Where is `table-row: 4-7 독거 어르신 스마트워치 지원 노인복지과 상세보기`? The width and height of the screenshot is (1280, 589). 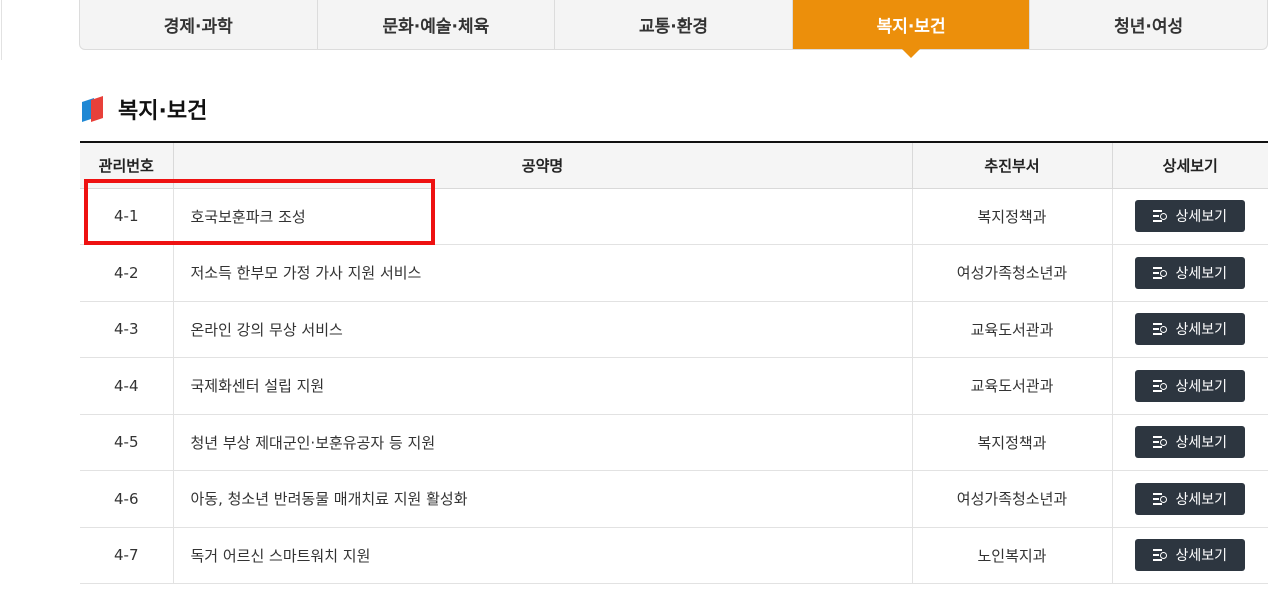
table-row: 4-7 독거 어르신 스마트워치 지원 노인복지과 상세보기 is located at coordinates (674, 555).